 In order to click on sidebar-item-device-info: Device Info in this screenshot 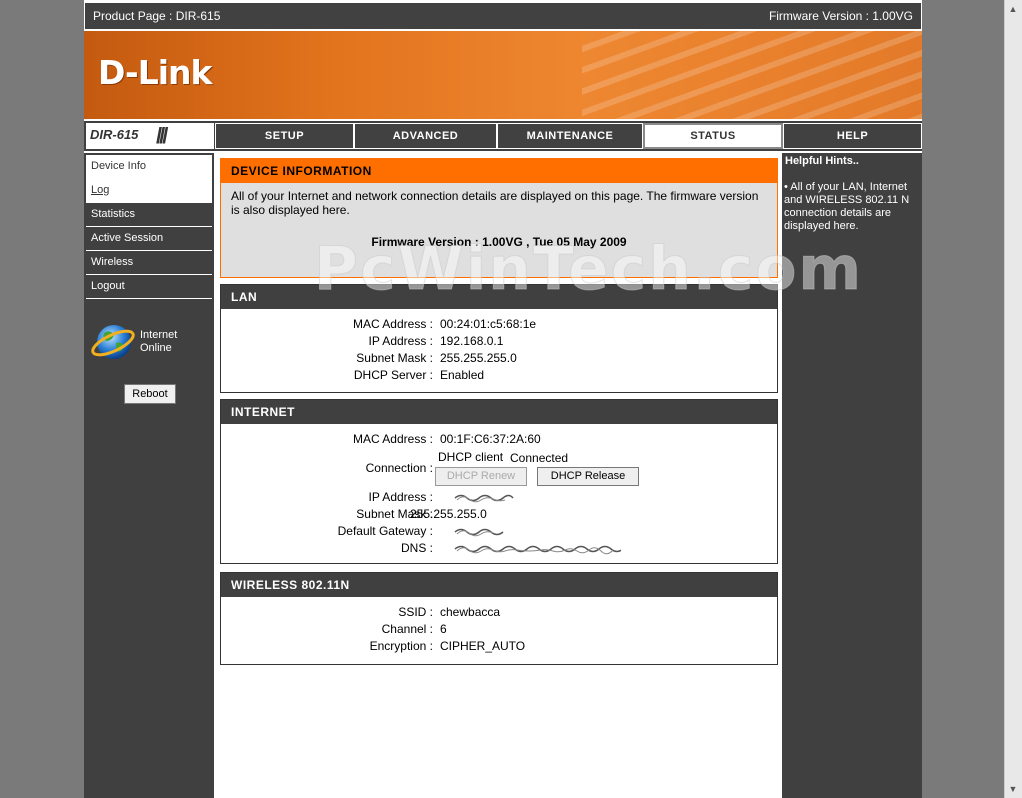, I will do `click(149, 167)`.